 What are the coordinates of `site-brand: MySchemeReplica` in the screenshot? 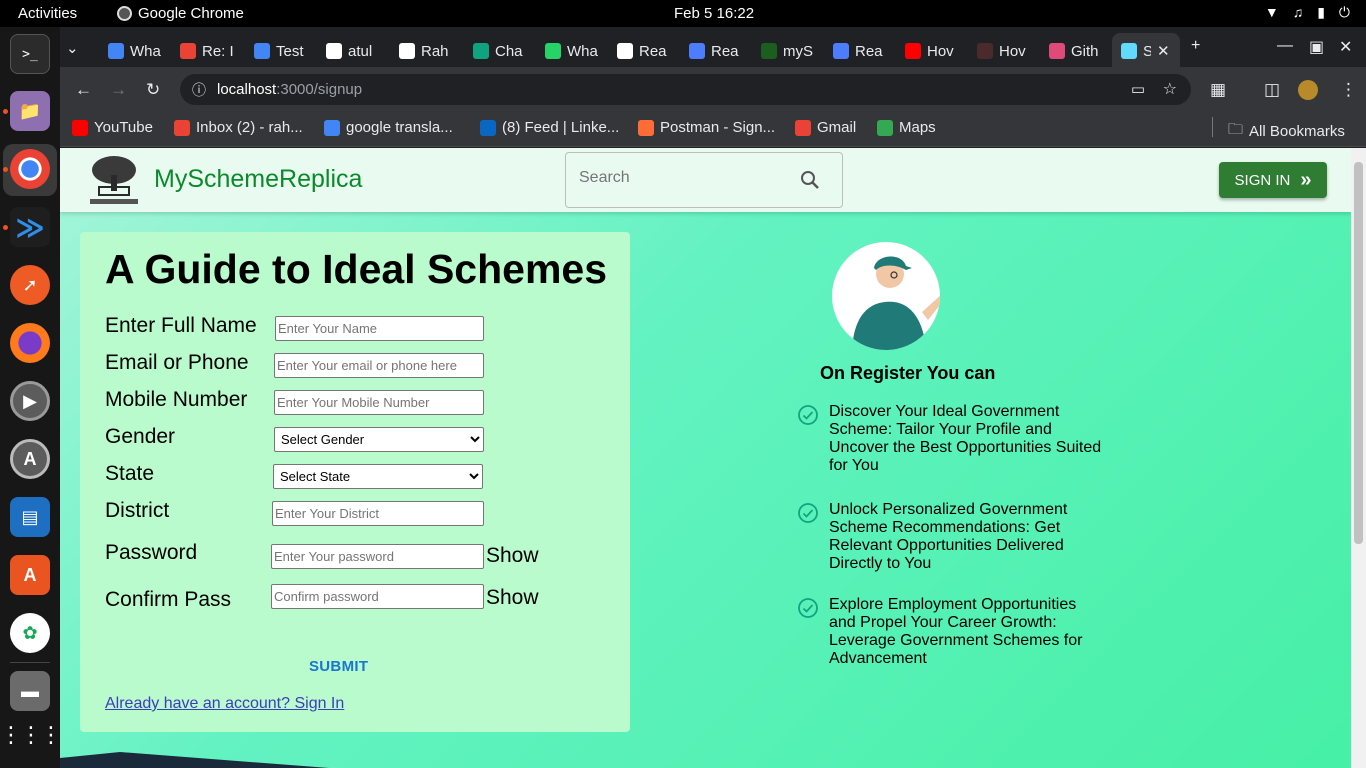 It's located at (258, 179).